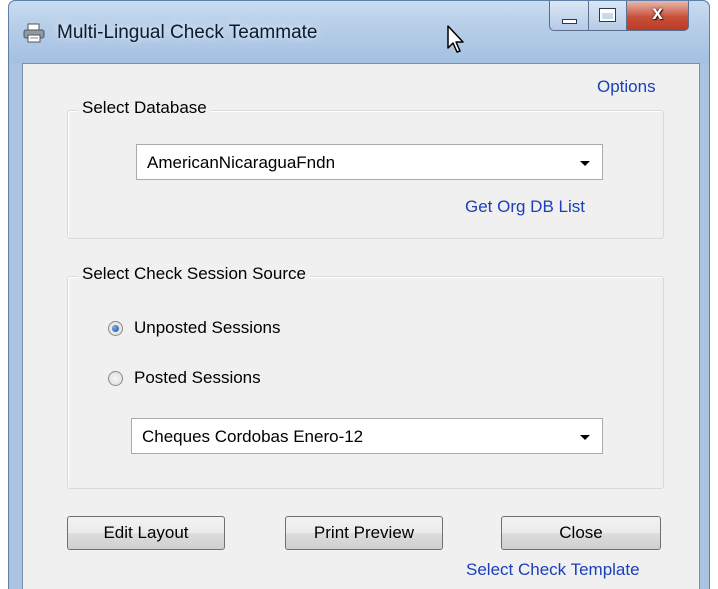 This screenshot has width=718, height=589. I want to click on minimize-icon, so click(569, 21).